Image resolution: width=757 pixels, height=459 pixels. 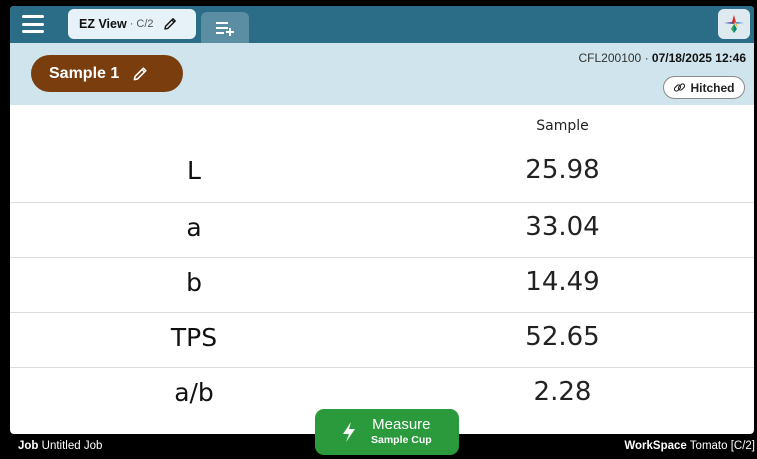 I want to click on row-value: 25.98, so click(x=562, y=170).